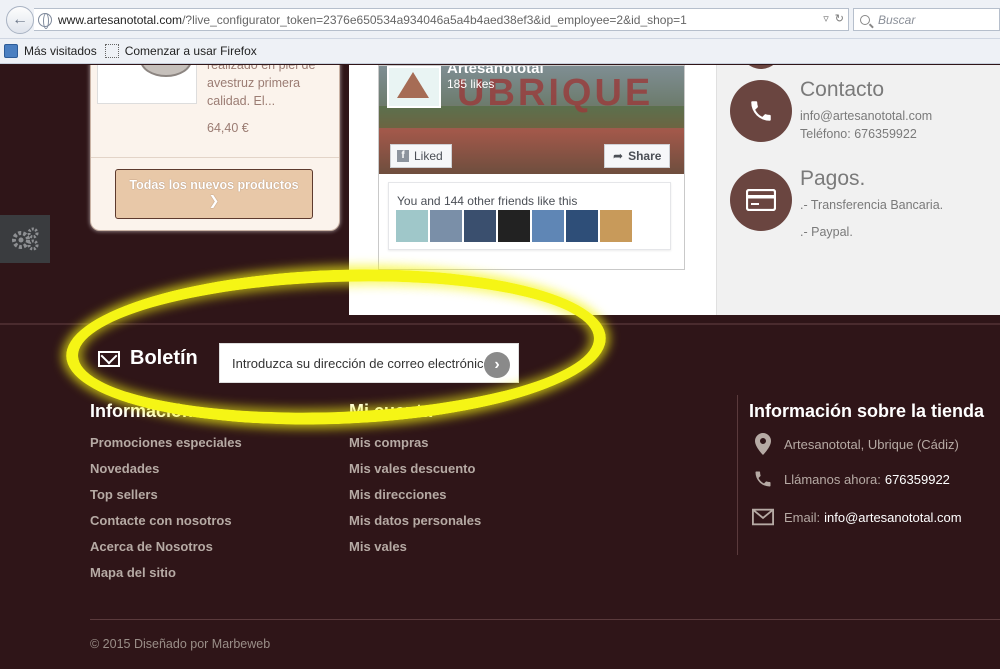 Image resolution: width=1000 pixels, height=669 pixels. I want to click on facebook-page-name: Artesanototal, so click(495, 71).